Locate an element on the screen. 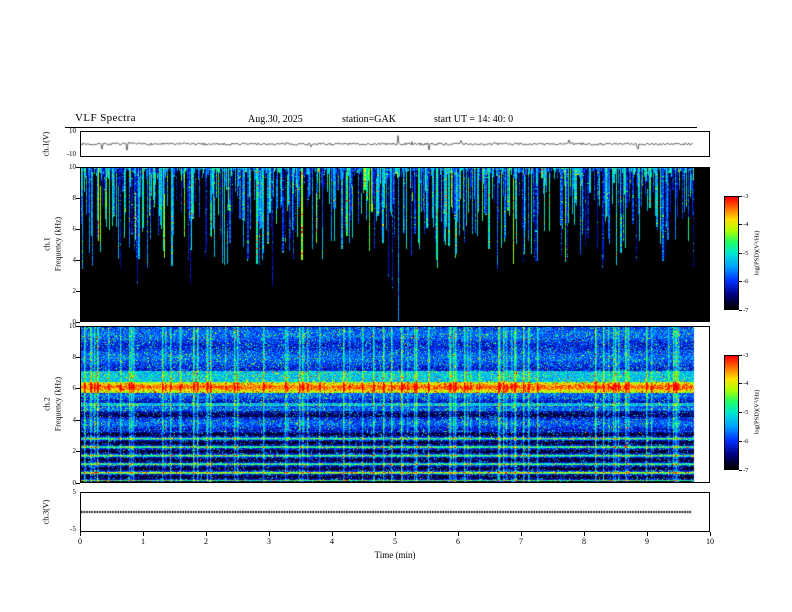 This screenshot has height=612, width=792. freq-tick-label: 0 is located at coordinates (74, 482).